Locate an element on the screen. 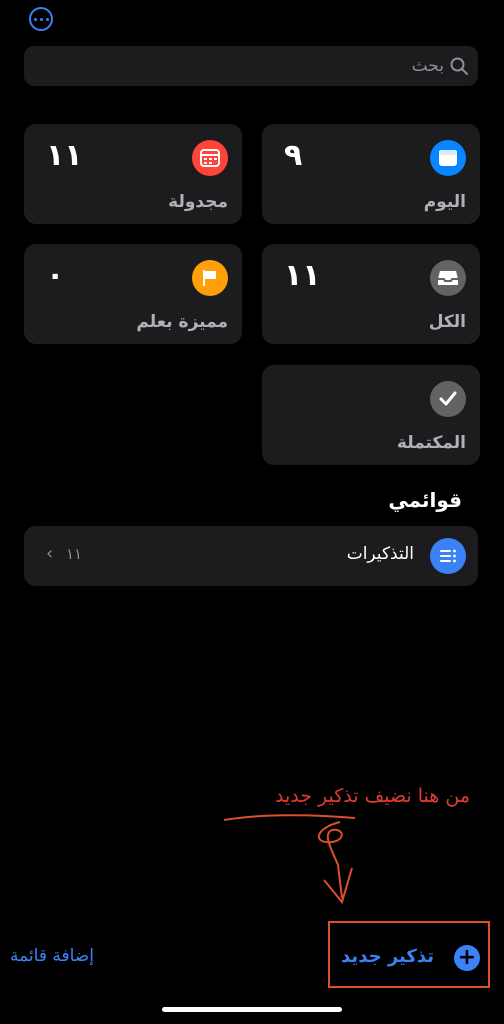 This screenshot has height=1024, width=504. tray-icon is located at coordinates (448, 278).